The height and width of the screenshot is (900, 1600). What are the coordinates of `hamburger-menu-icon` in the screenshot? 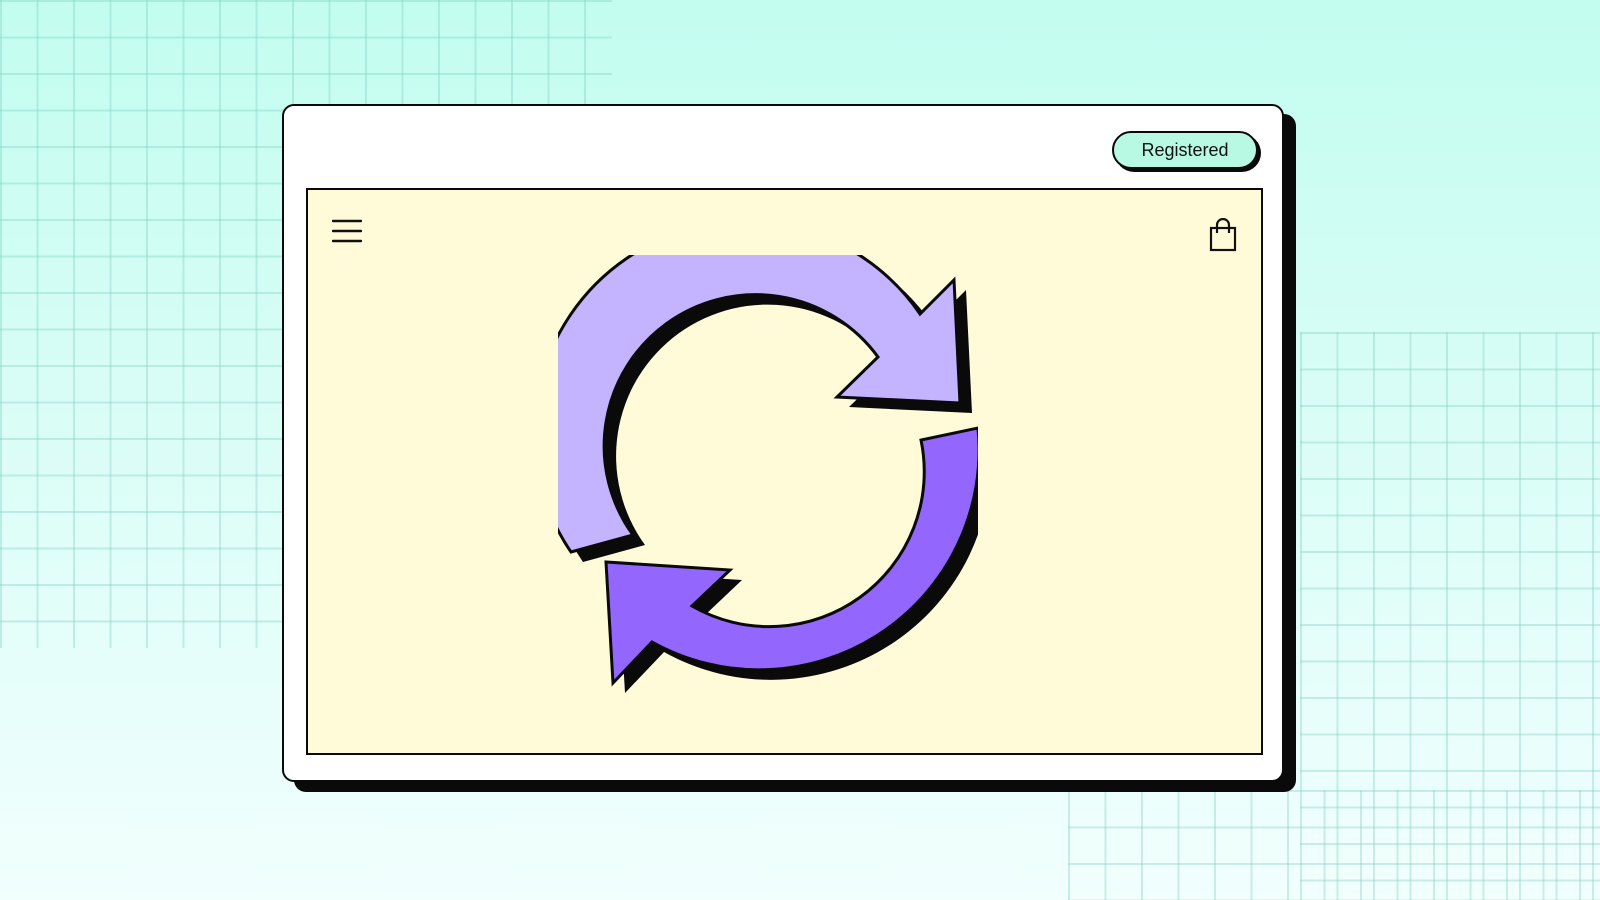 It's located at (347, 232).